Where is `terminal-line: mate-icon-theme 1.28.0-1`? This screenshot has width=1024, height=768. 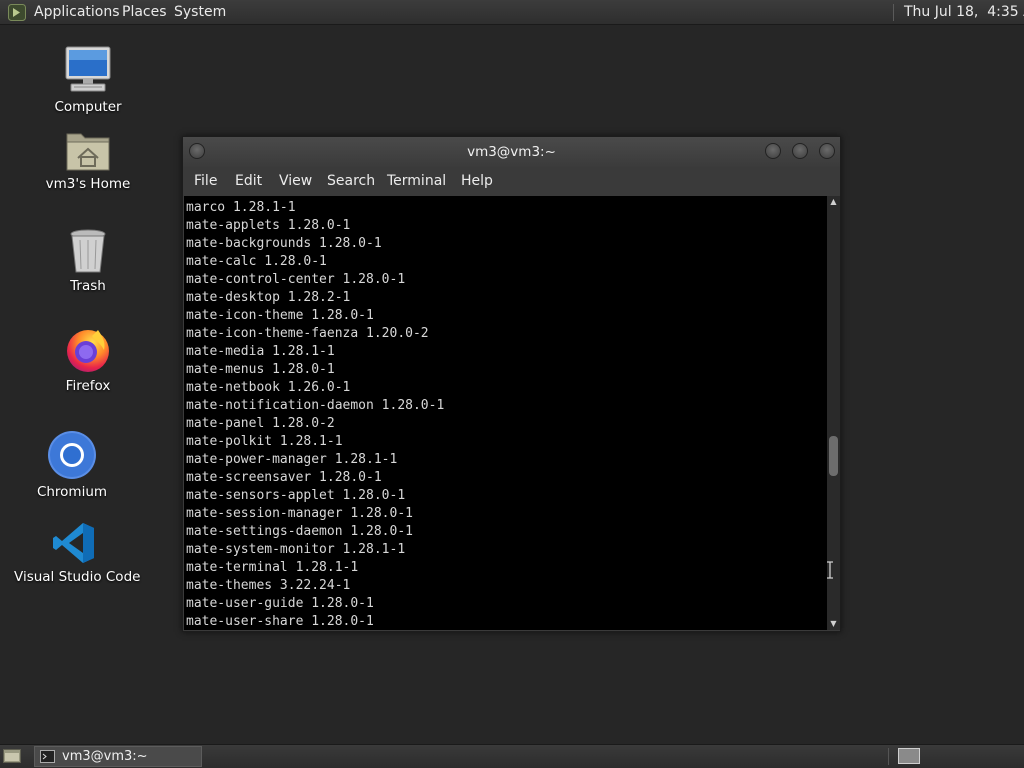 terminal-line: mate-icon-theme 1.28.0-1 is located at coordinates (280, 315).